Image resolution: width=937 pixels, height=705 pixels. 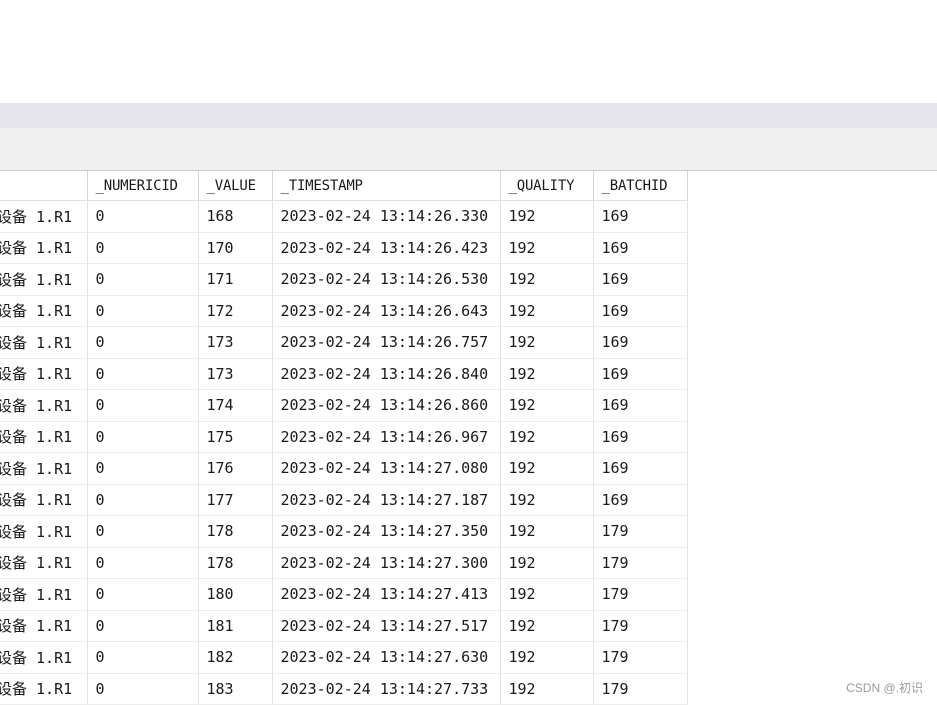 What do you see at coordinates (386, 311) in the screenshot?
I see `cell-timestamp: 2023-02-24 13:14:26.643` at bounding box center [386, 311].